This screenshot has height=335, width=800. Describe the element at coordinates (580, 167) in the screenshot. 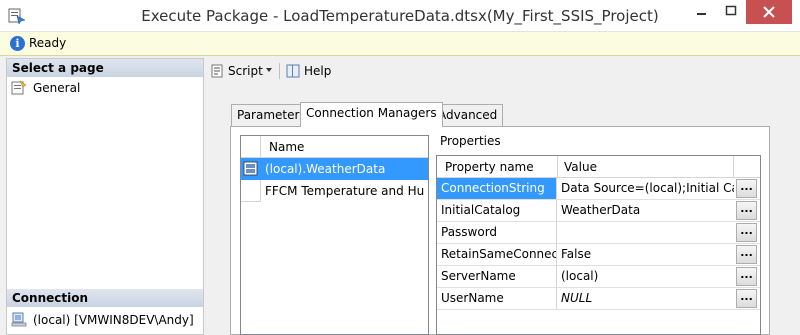

I see `column-header-value: Value` at that location.